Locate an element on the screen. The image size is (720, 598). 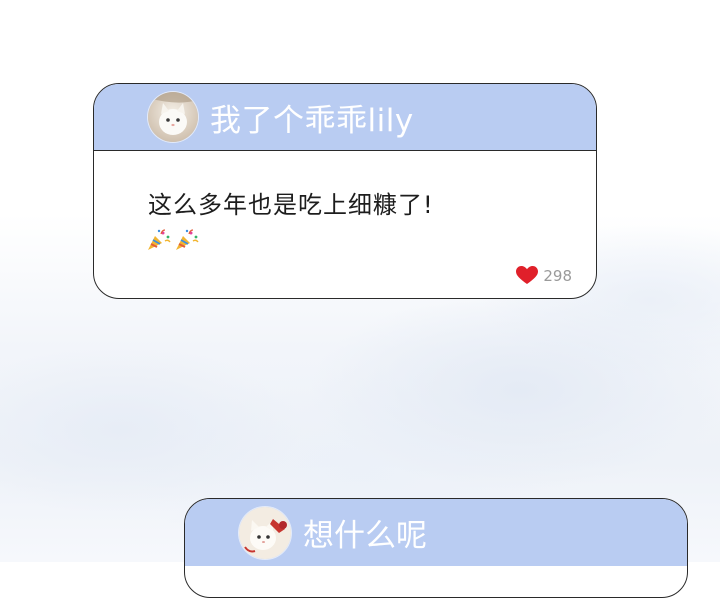
heart-icon is located at coordinates (527, 275).